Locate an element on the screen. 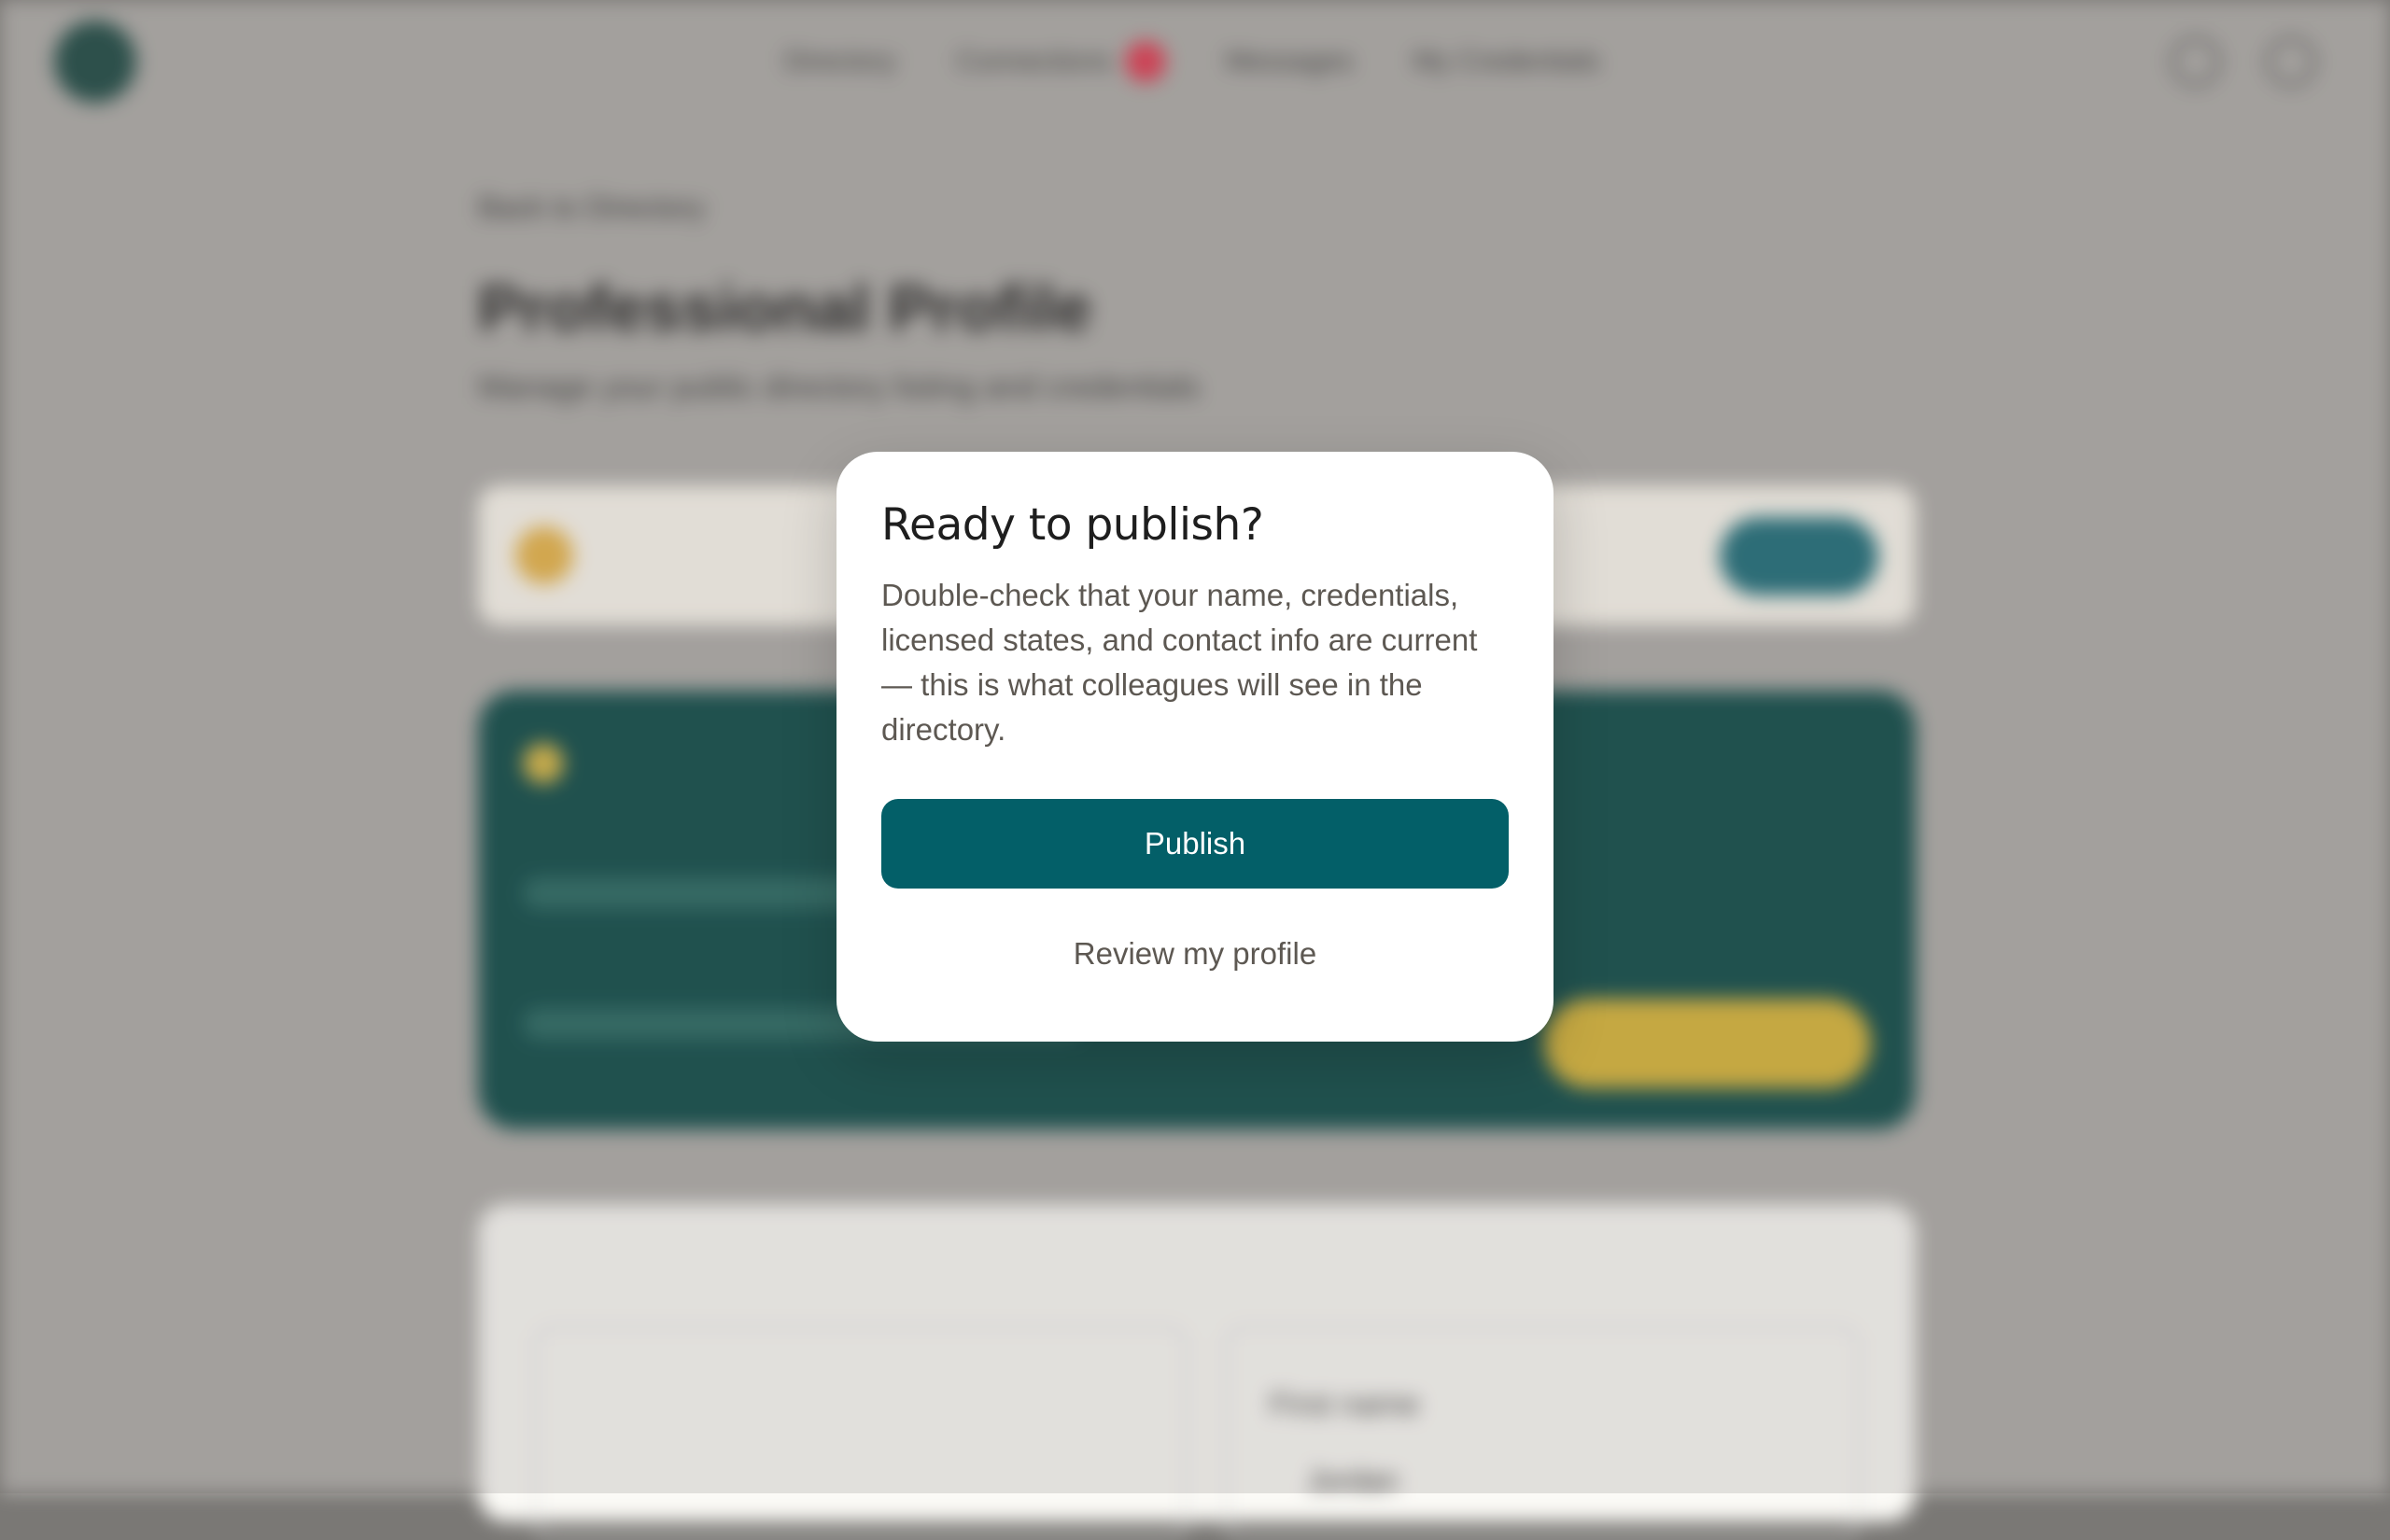 Image resolution: width=2390 pixels, height=1540 pixels. publish-button: Publish is located at coordinates (1195, 844).